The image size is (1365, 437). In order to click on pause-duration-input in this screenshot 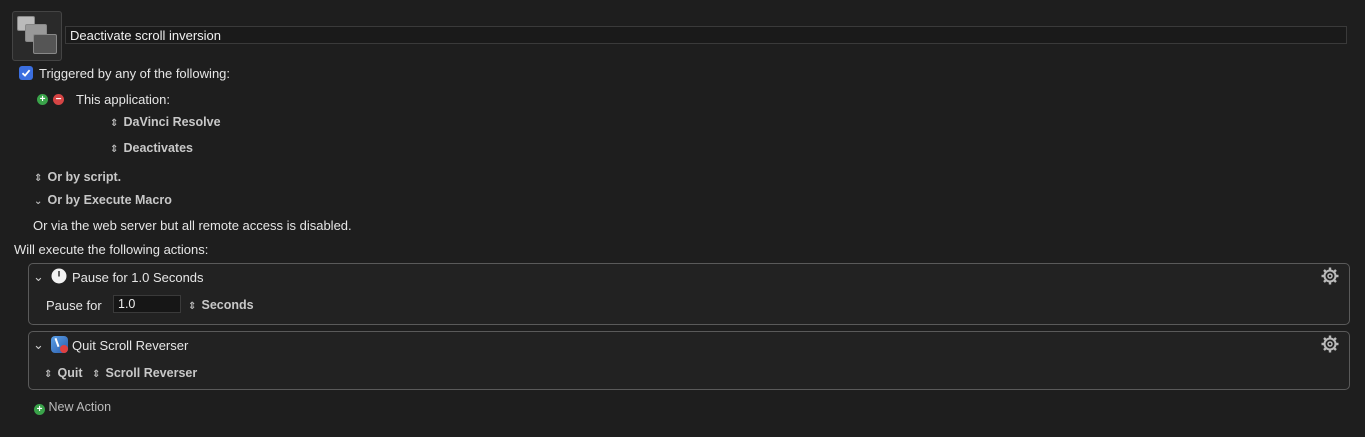, I will do `click(147, 304)`.